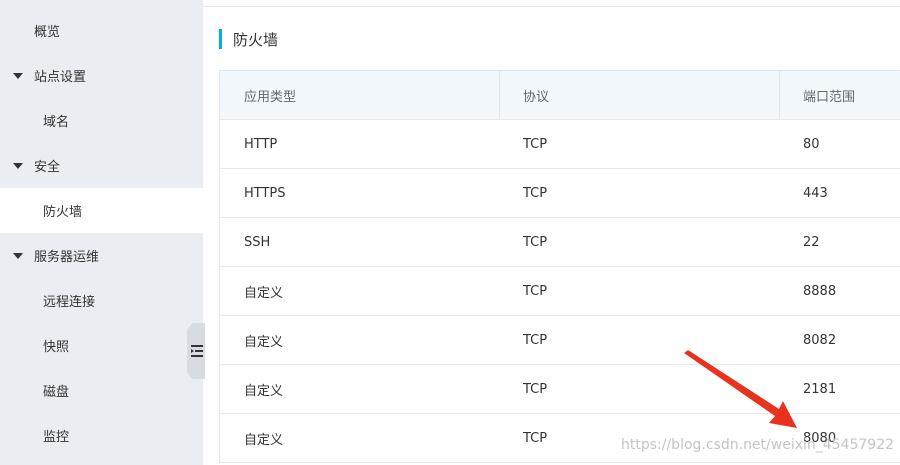 The width and height of the screenshot is (900, 465). I want to click on nav-item-monitor-label: 监控, so click(56, 437).